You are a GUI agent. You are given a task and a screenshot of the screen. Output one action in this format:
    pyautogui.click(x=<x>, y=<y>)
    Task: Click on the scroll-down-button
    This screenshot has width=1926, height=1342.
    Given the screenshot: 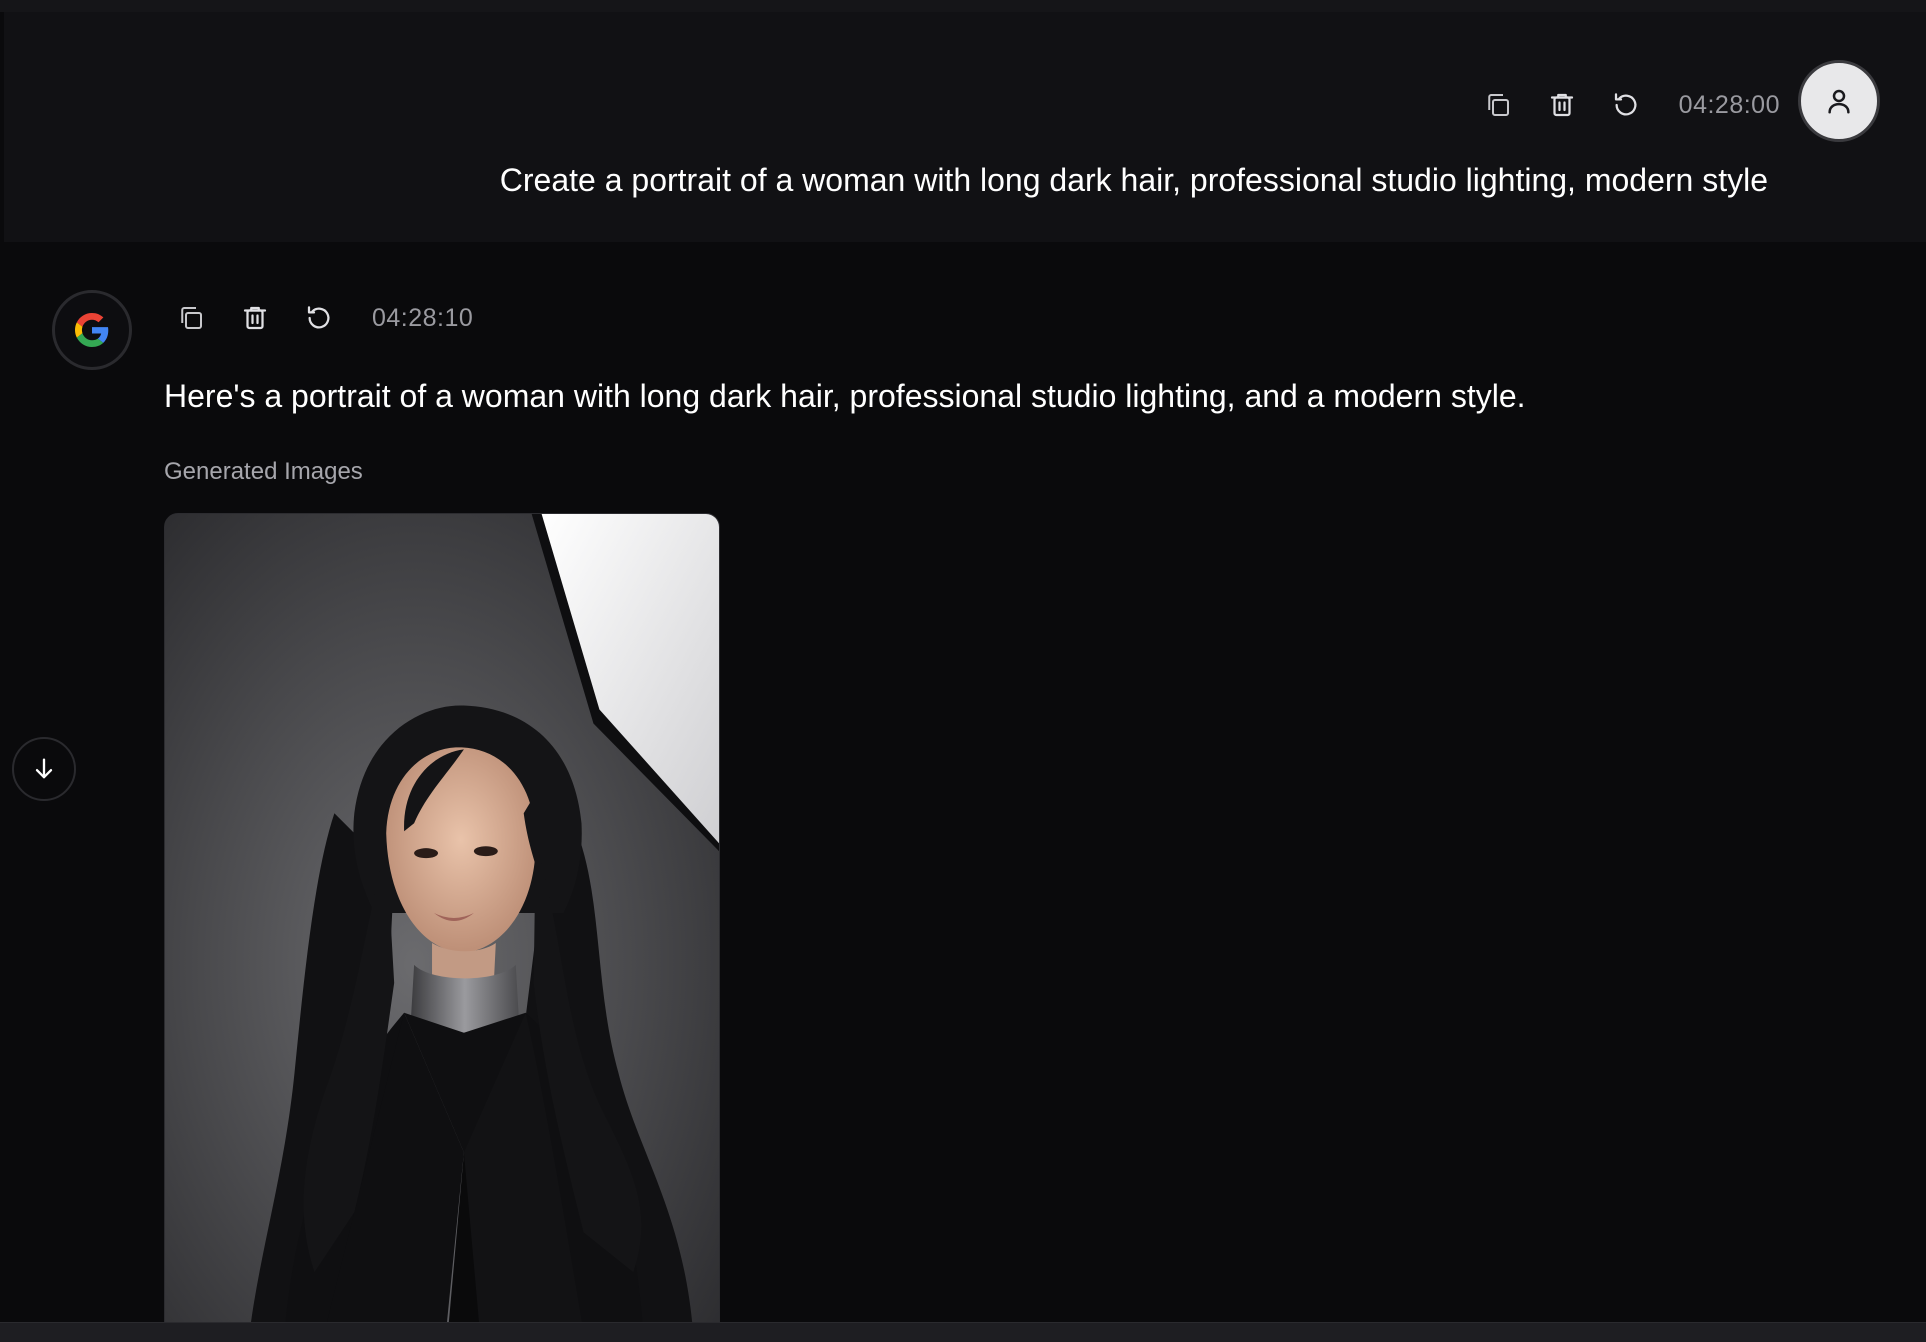 What is the action you would take?
    pyautogui.click(x=44, y=769)
    